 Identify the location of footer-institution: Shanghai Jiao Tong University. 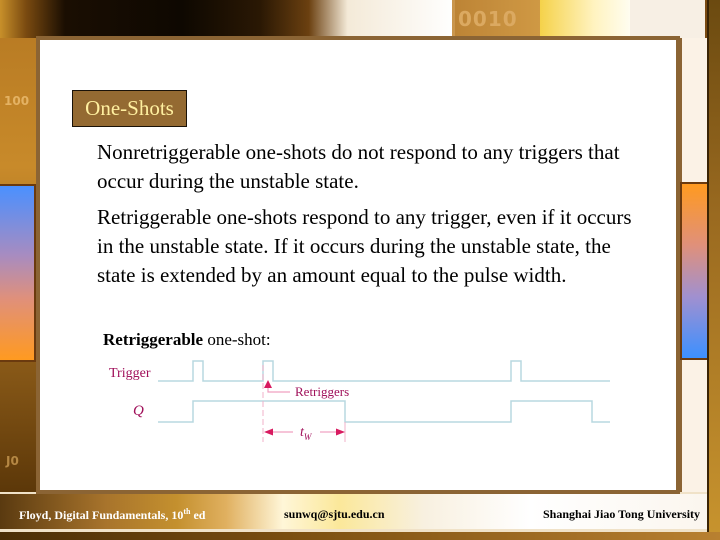
(622, 514).